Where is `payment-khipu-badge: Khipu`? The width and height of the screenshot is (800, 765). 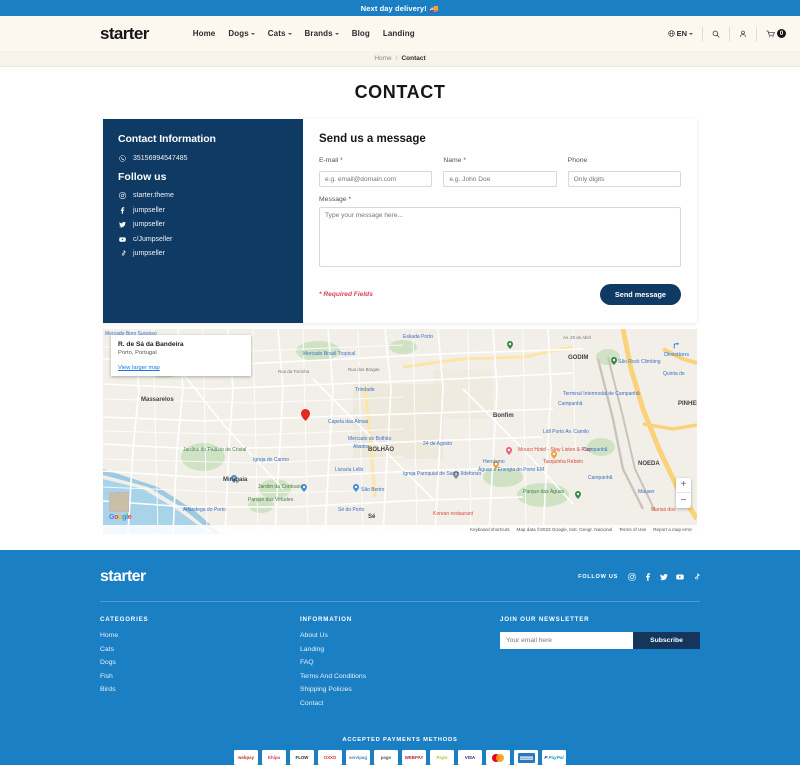 payment-khipu-badge: Khipu is located at coordinates (274, 757).